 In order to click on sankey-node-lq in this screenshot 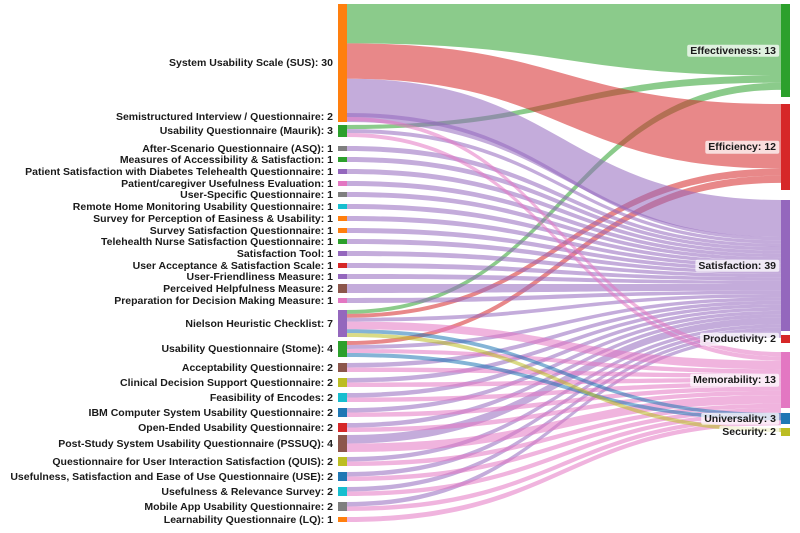, I will do `click(342, 519)`.